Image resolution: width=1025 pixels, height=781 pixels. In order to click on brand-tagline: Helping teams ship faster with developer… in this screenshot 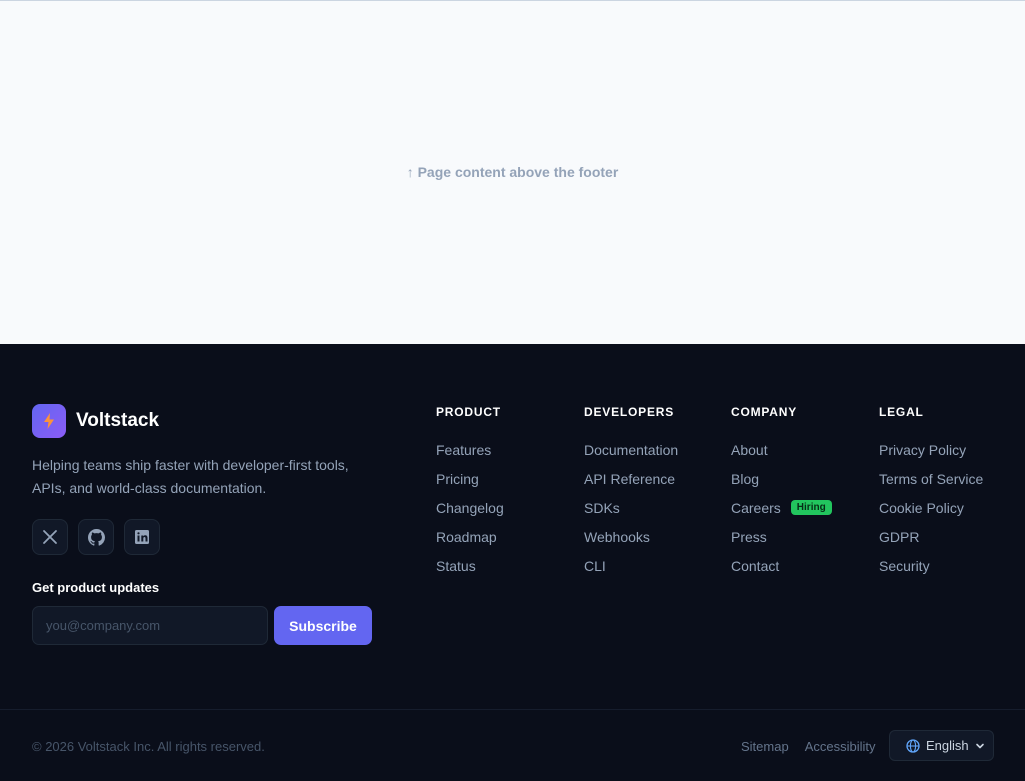, I will do `click(190, 476)`.